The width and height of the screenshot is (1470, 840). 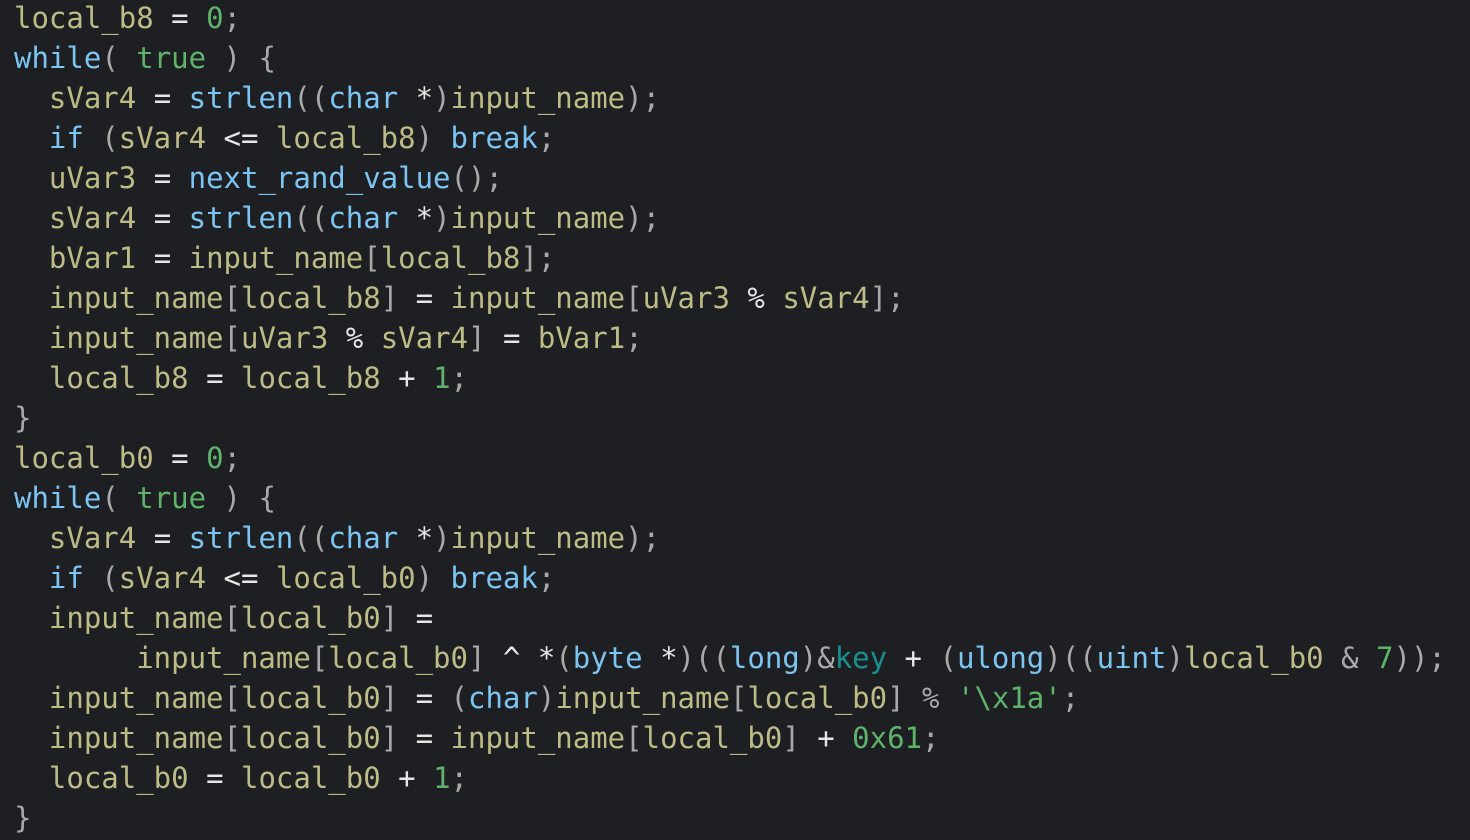 What do you see at coordinates (730, 378) in the screenshot?
I see `code-line: local_b8 = local_b8 + 1;` at bounding box center [730, 378].